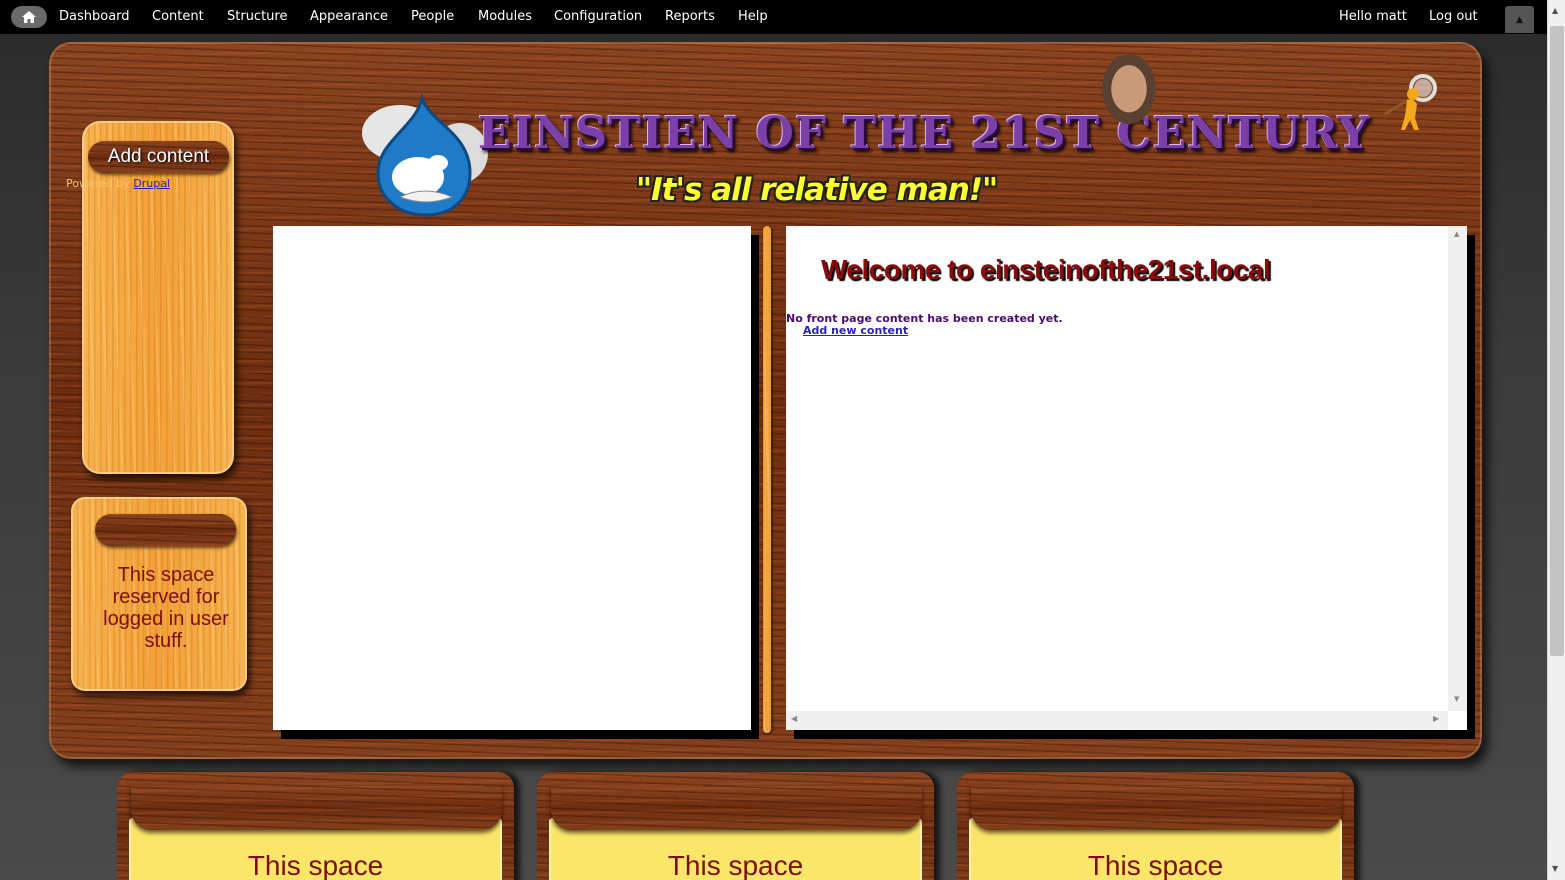 The image size is (1565, 880). I want to click on footer-column-2: This space, so click(735, 826).